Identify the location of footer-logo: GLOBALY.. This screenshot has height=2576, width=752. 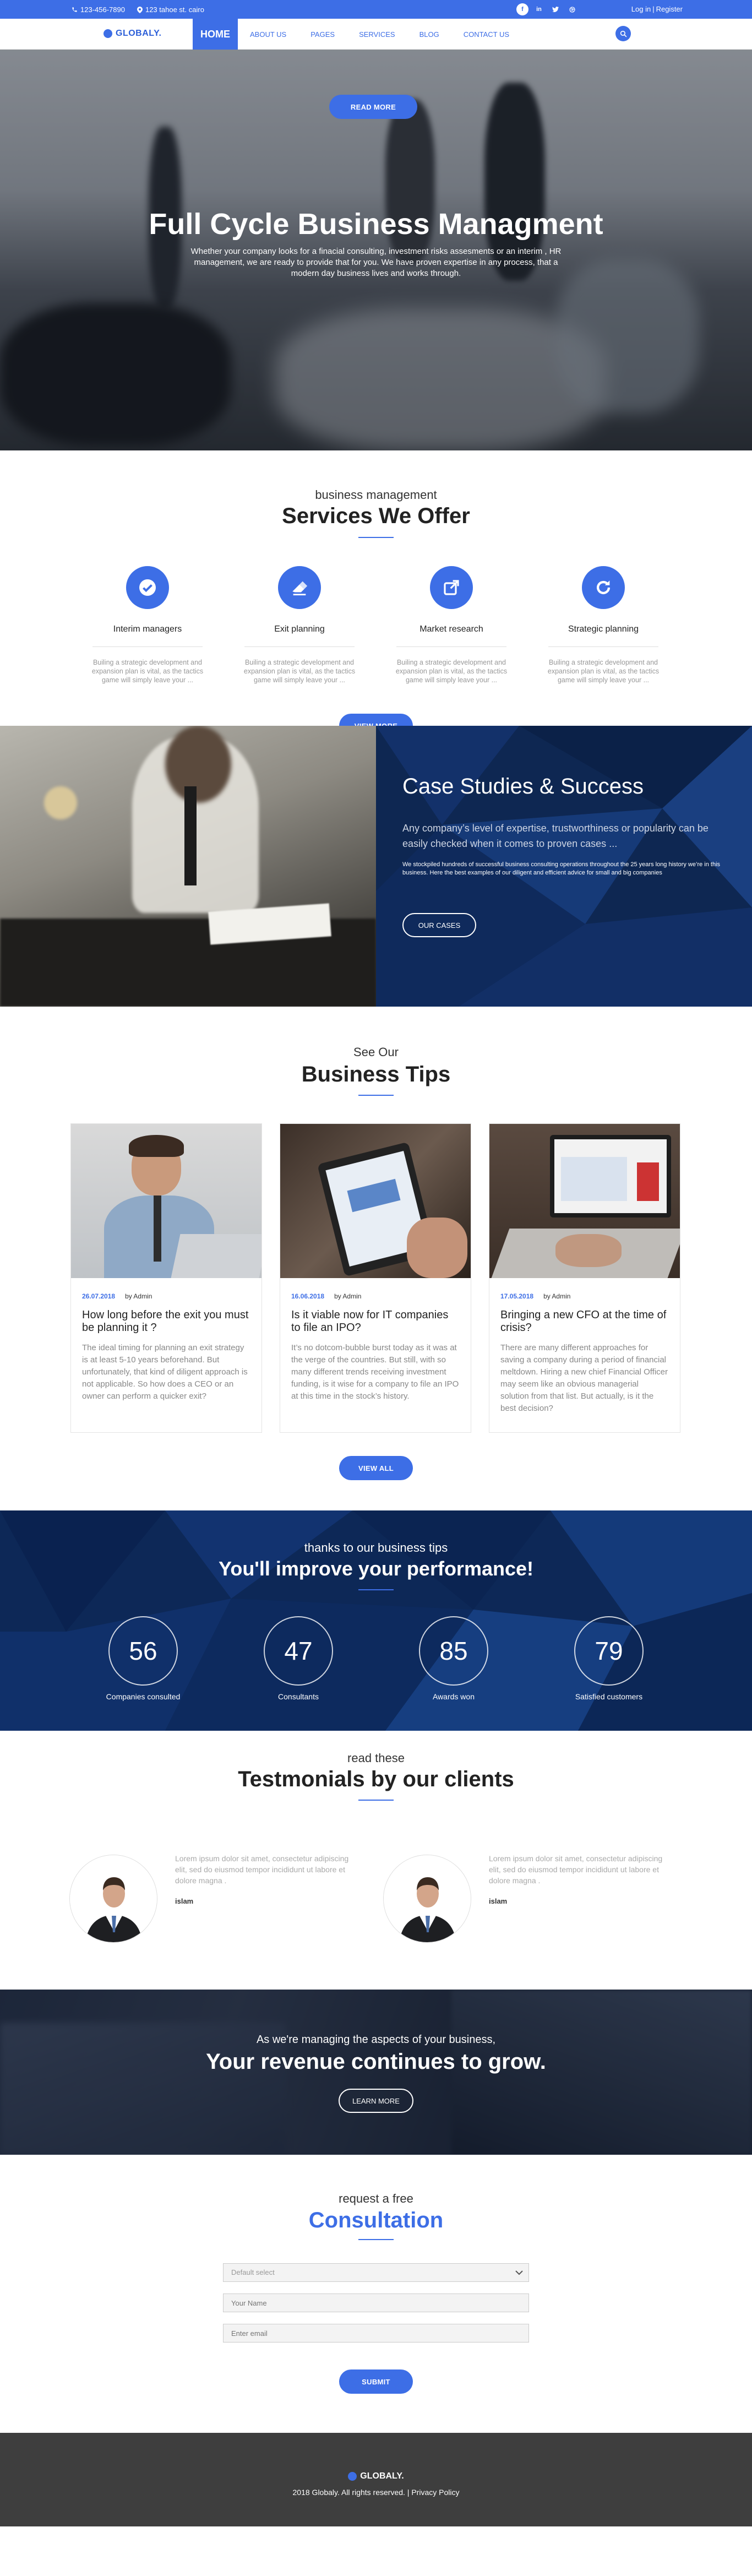
(376, 2476).